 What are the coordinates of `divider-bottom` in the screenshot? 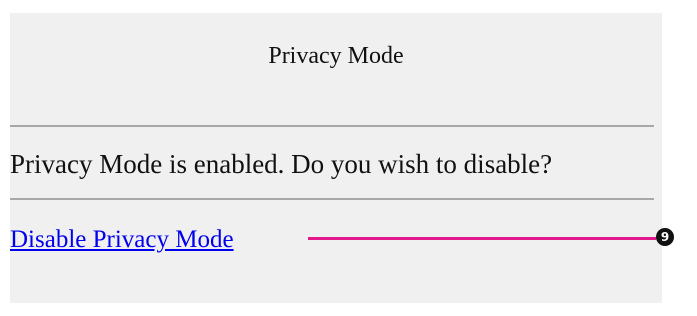 It's located at (332, 199).